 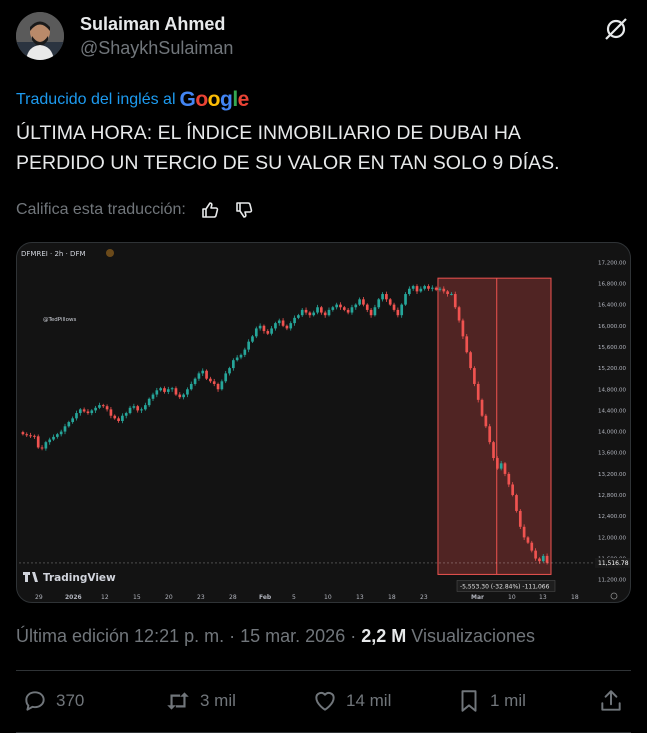 What do you see at coordinates (612, 263) in the screenshot?
I see `y-tick-label: 17,200.00` at bounding box center [612, 263].